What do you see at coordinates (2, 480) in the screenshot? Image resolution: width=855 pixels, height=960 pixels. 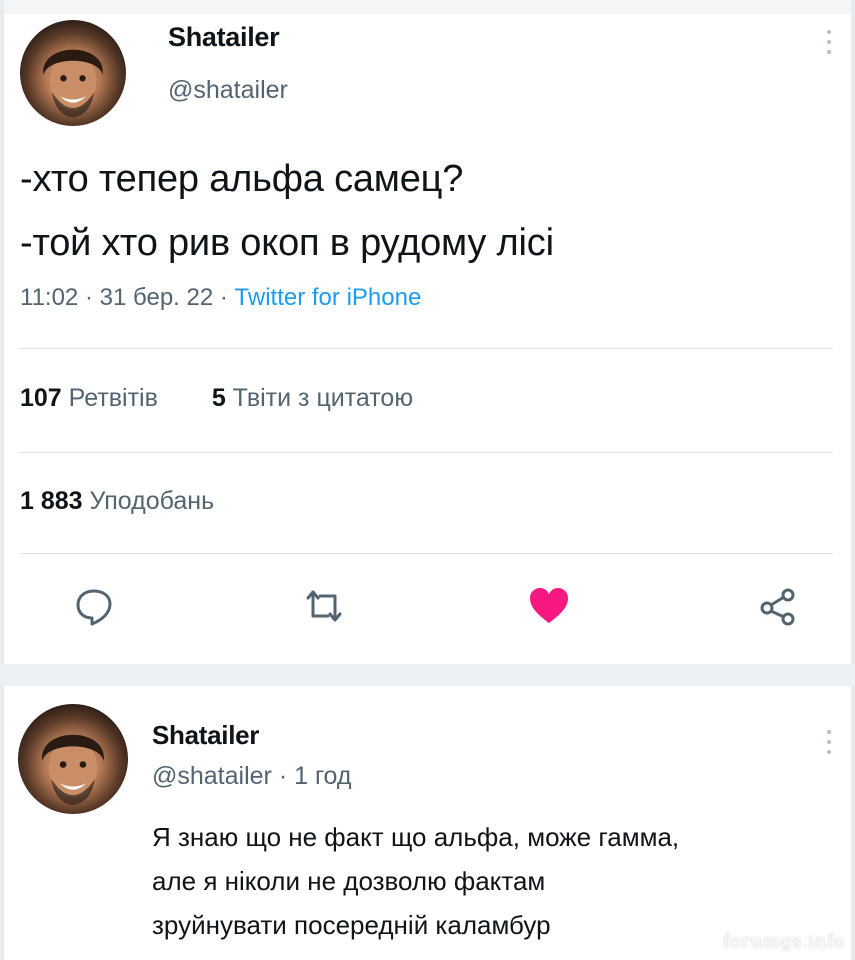 I see `screenshot-left-edge` at bounding box center [2, 480].